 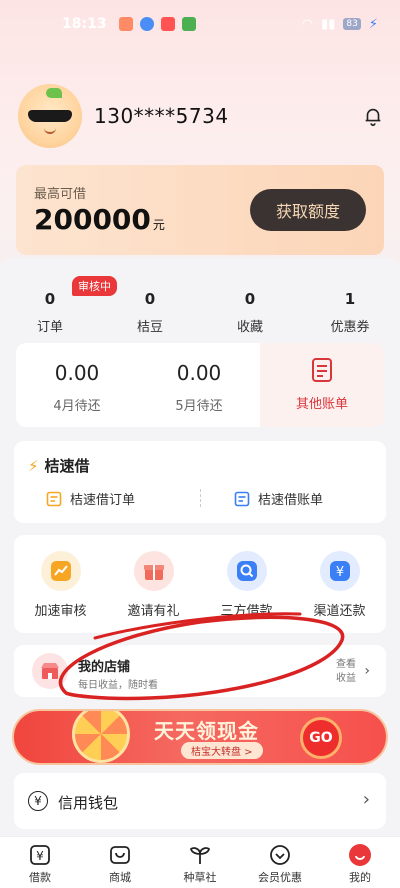 I want to click on quota-amount-value: 200000, so click(x=92, y=219).